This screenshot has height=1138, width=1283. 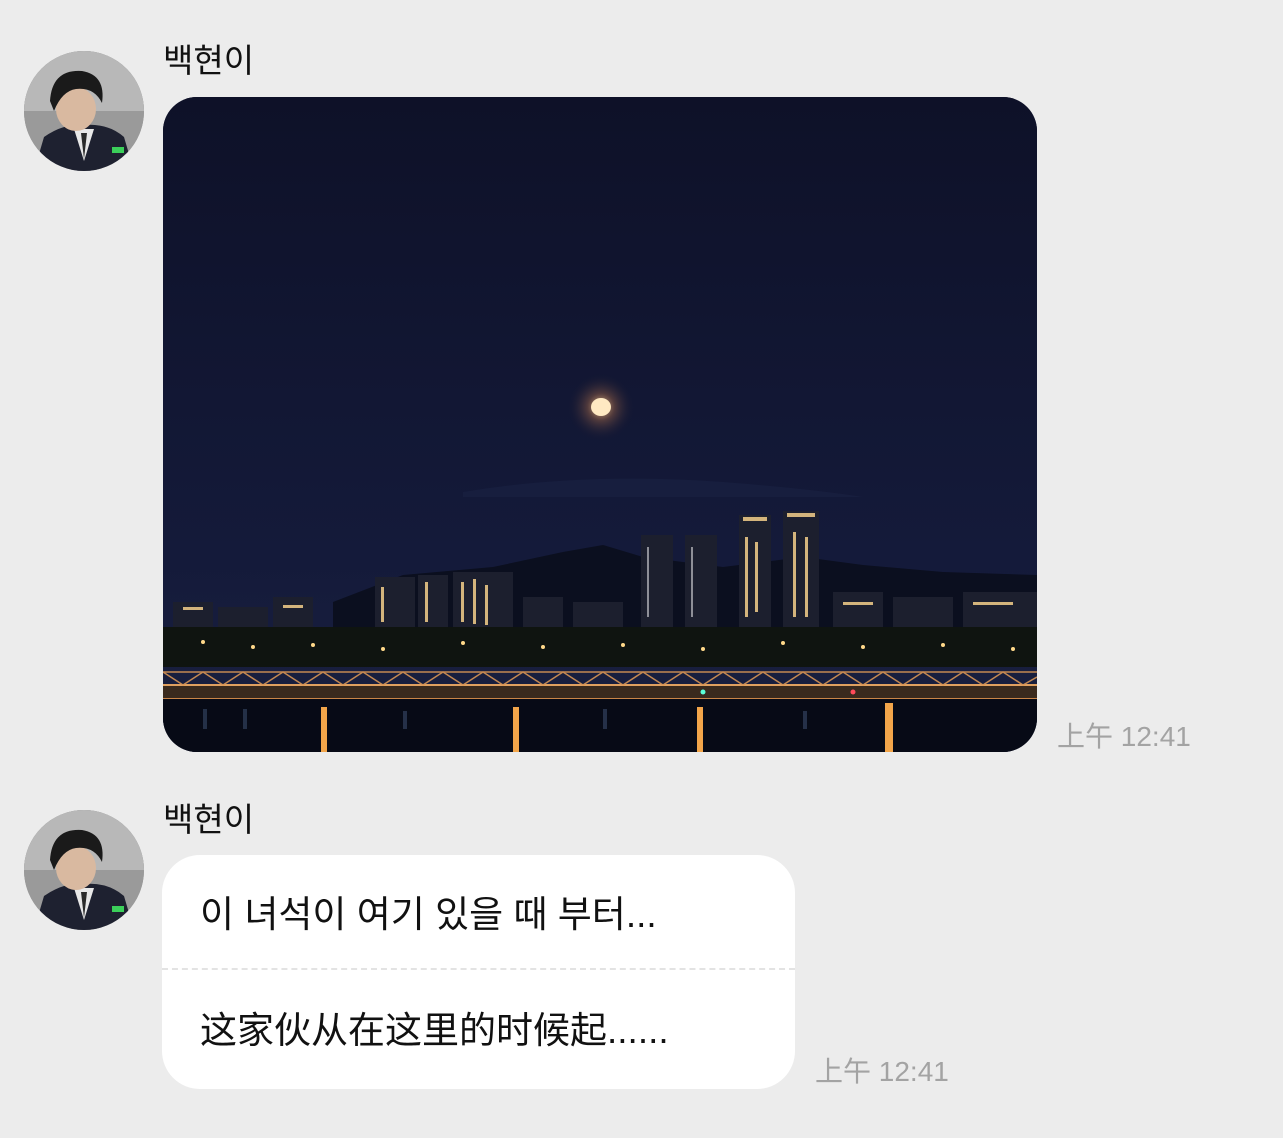 I want to click on translation-divider, so click(x=478, y=969).